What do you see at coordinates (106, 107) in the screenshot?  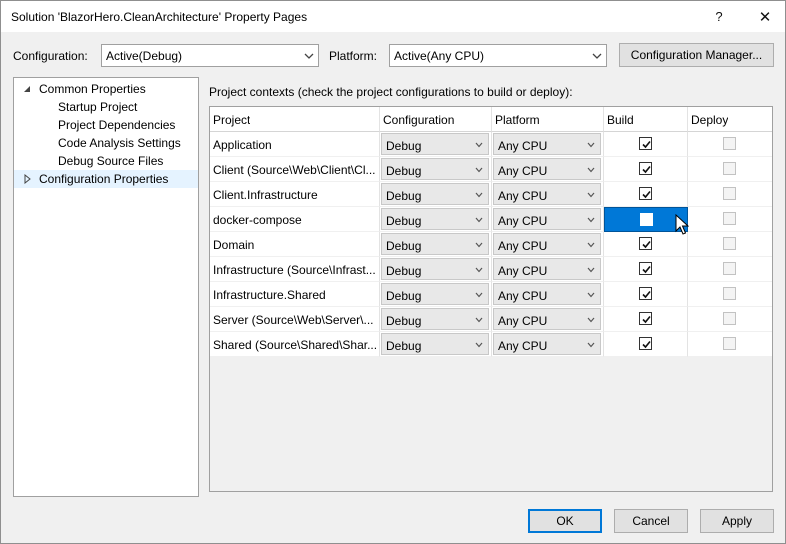 I see `tree-item-startup-project: Startup Project` at bounding box center [106, 107].